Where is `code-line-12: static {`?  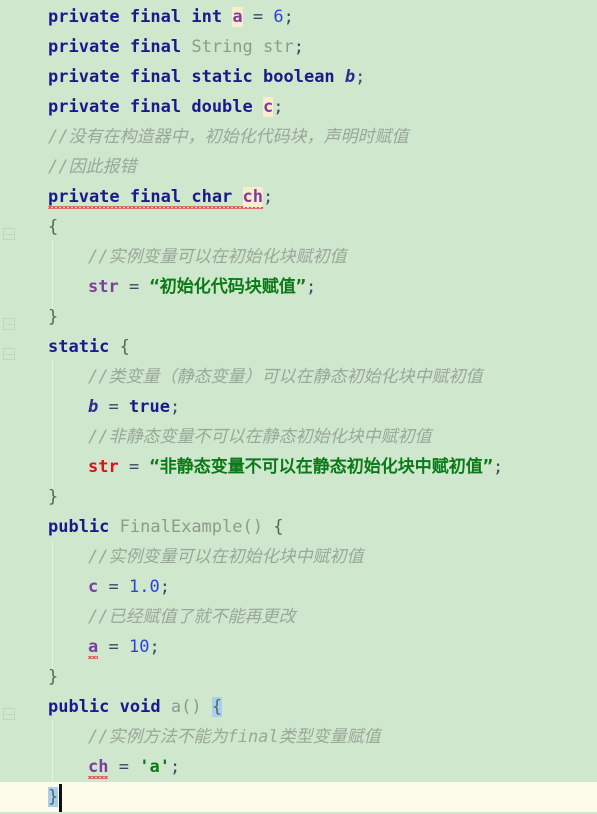 code-line-12: static { is located at coordinates (298, 347).